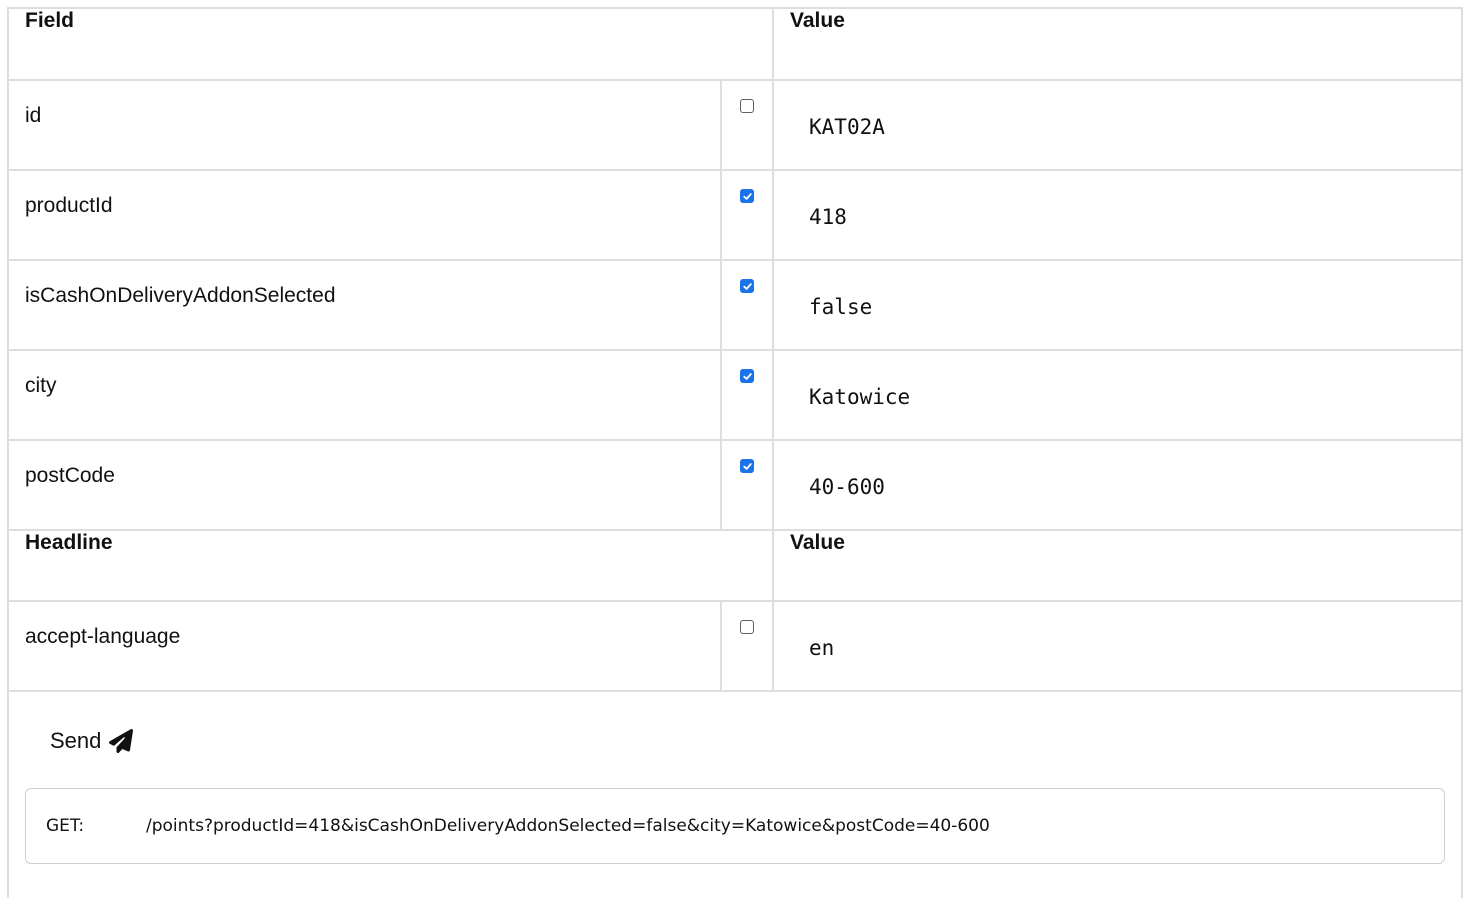  Describe the element at coordinates (1117, 646) in the screenshot. I see `header-value: en` at that location.